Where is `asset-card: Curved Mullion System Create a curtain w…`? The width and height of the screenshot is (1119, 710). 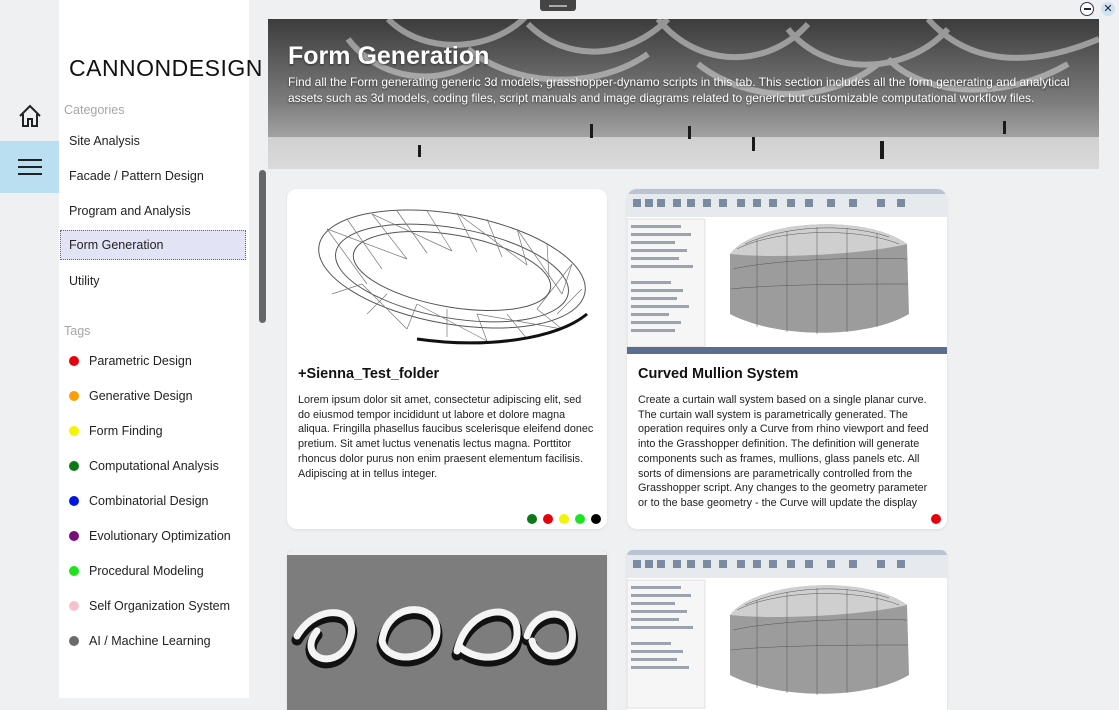 asset-card: Curved Mullion System Create a curtain w… is located at coordinates (787, 359).